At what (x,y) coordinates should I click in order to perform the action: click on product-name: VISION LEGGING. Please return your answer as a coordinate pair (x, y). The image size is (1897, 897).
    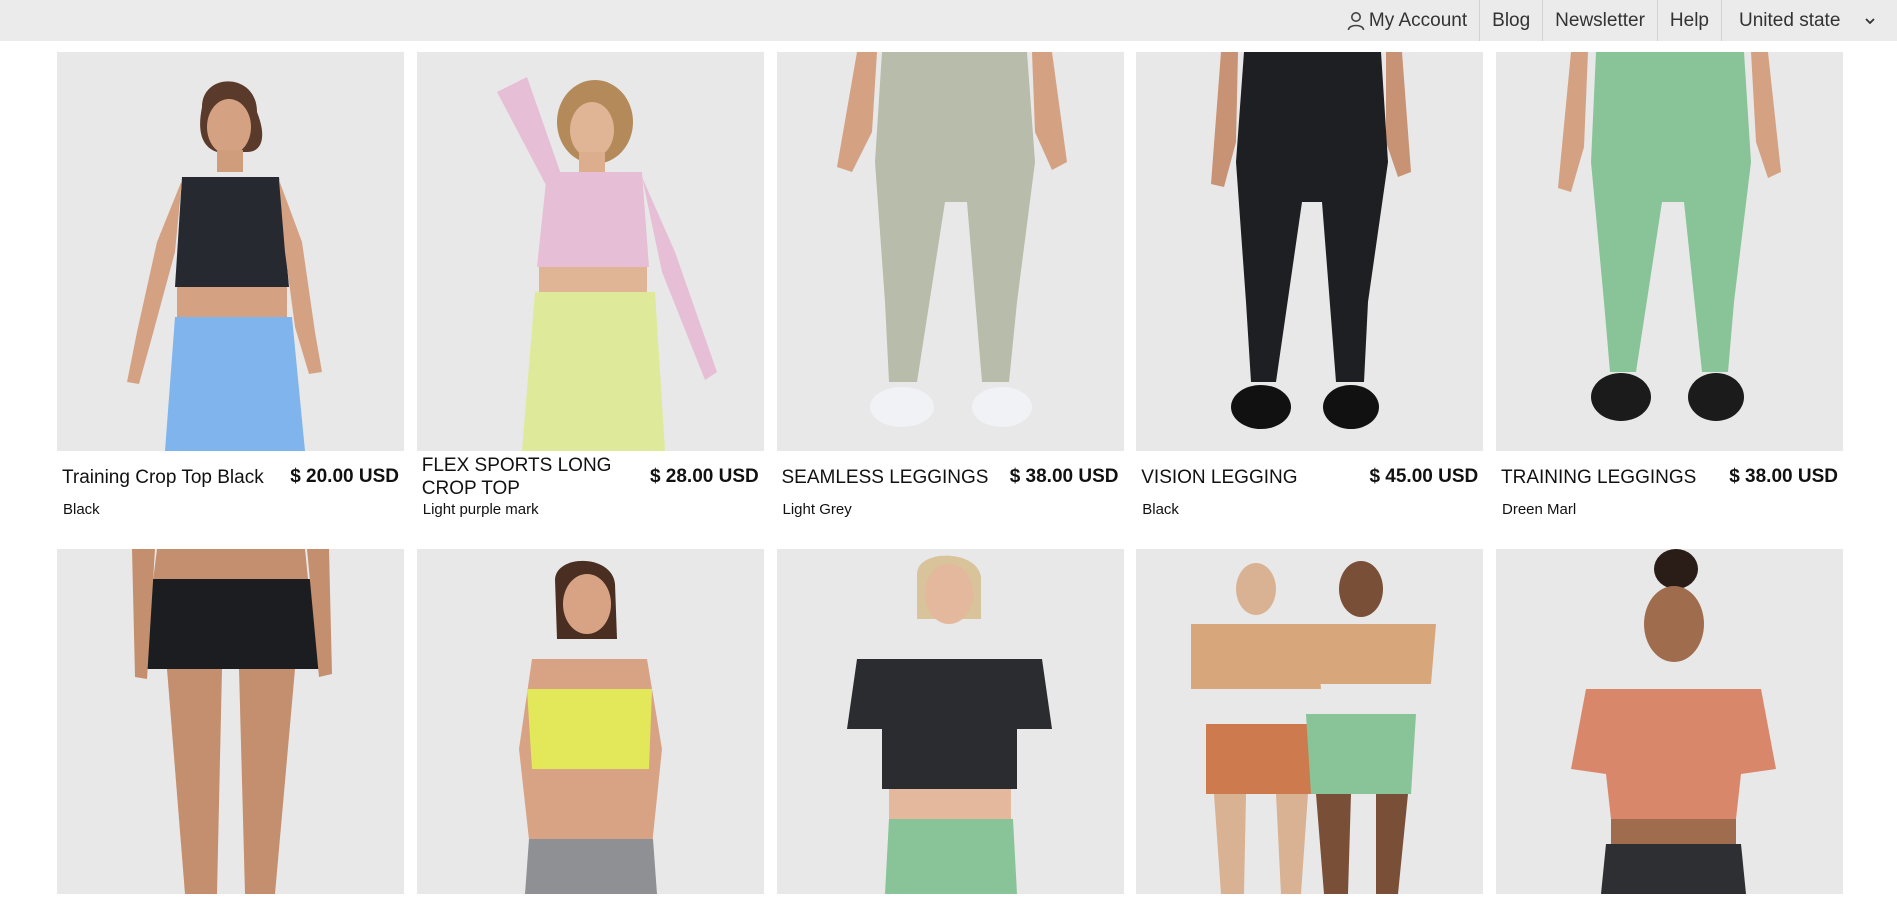
    Looking at the image, I should click on (1246, 477).